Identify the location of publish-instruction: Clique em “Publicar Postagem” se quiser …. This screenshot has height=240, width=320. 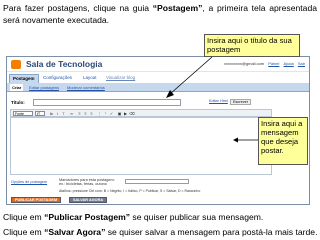
(133, 217).